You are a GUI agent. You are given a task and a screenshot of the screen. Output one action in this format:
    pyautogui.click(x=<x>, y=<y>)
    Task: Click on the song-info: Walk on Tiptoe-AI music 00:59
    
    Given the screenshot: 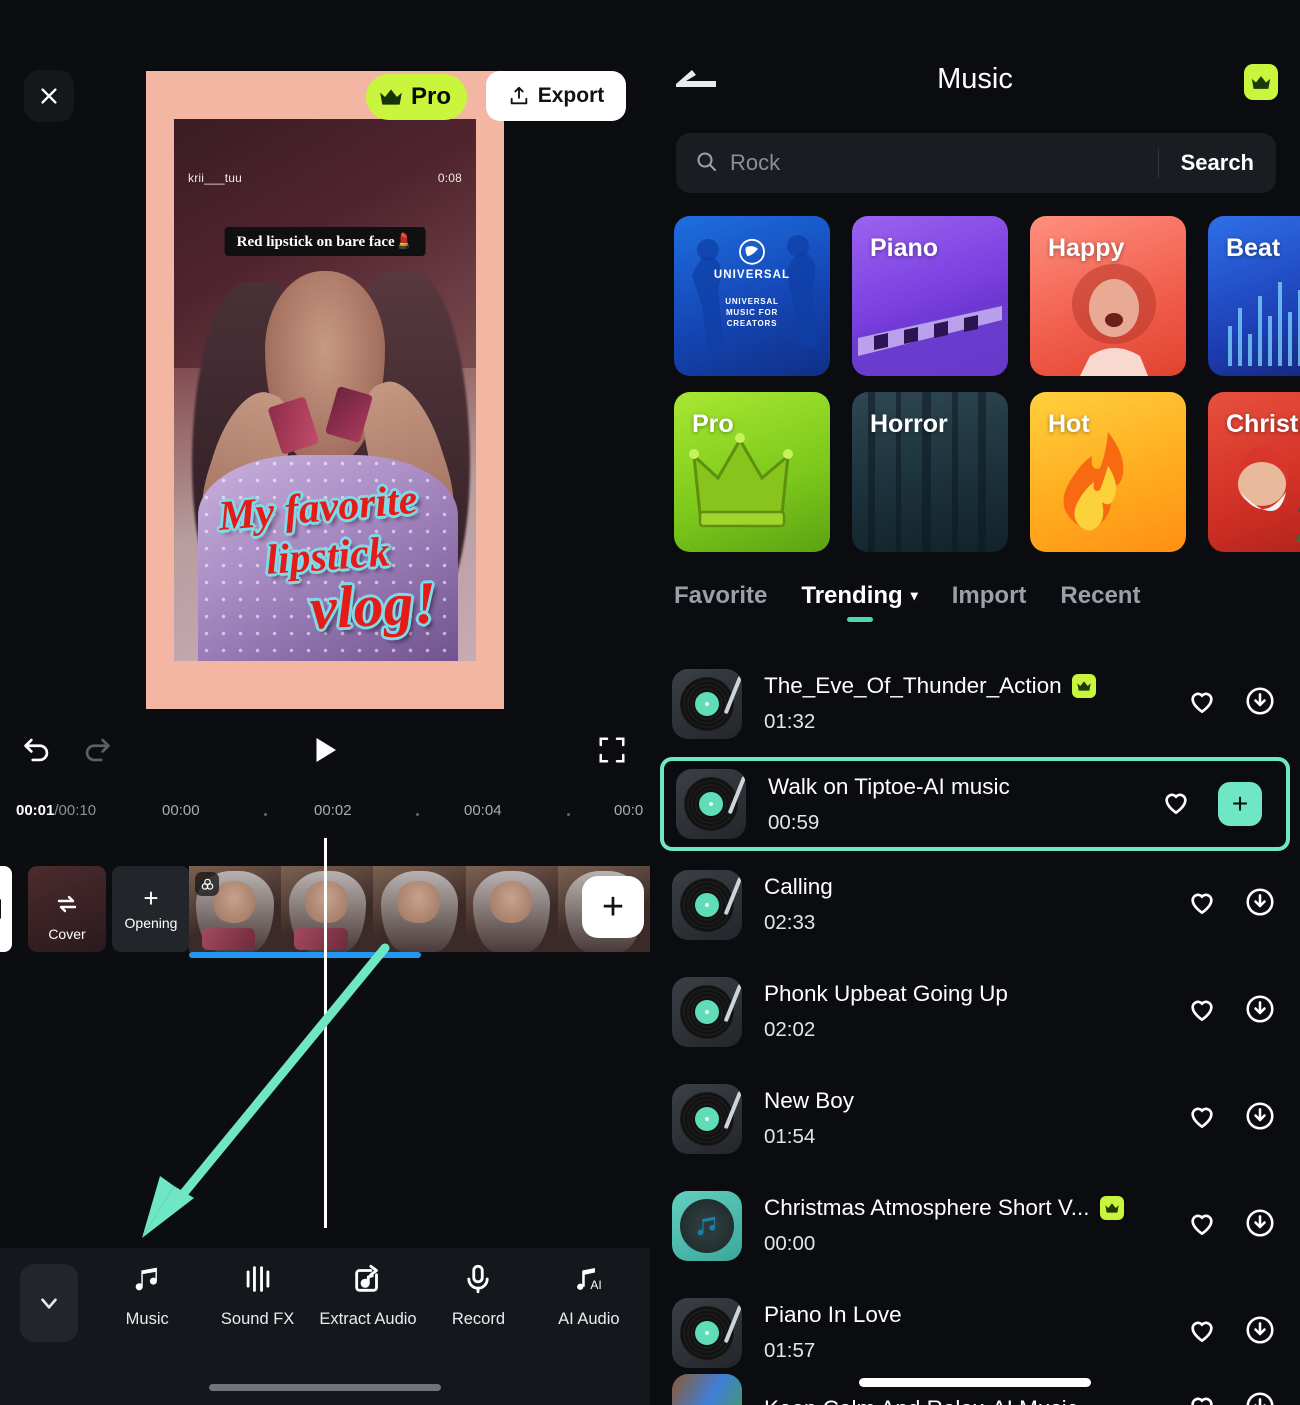 What is the action you would take?
    pyautogui.click(x=964, y=804)
    